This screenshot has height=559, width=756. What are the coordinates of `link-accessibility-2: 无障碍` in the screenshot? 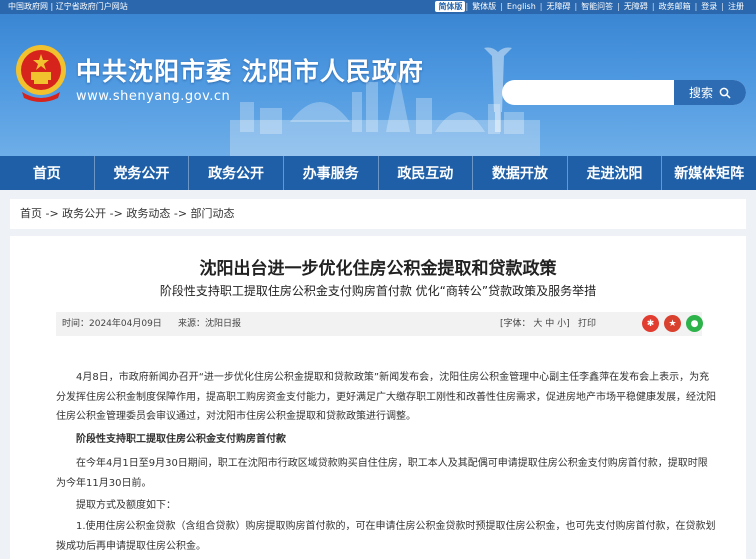 It's located at (636, 7).